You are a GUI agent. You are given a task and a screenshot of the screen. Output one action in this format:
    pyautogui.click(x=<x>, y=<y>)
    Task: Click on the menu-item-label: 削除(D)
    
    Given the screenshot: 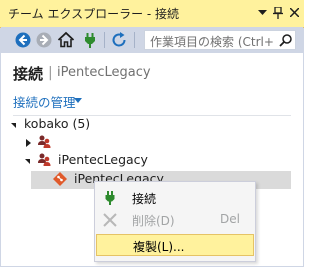 What is the action you would take?
    pyautogui.click(x=153, y=221)
    